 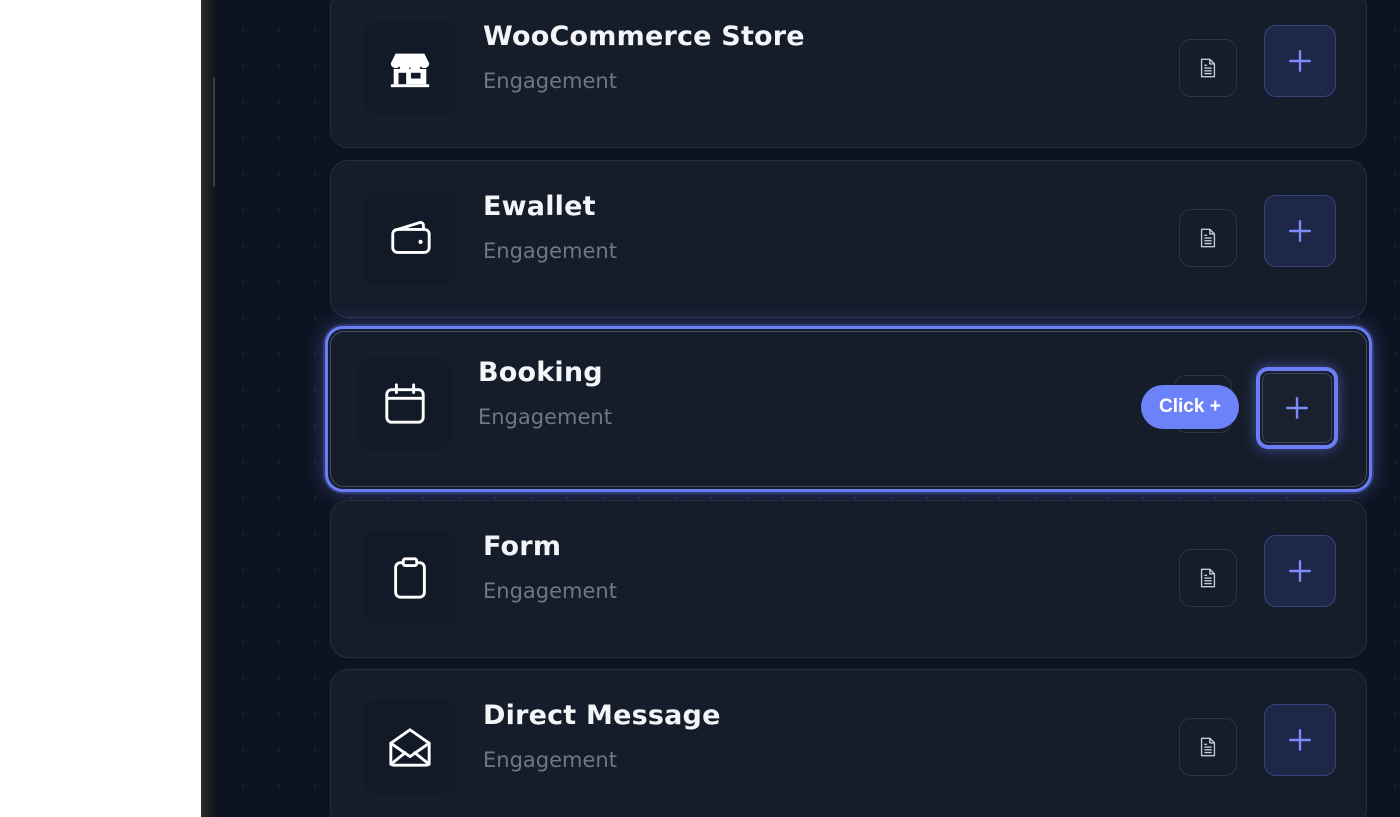 What do you see at coordinates (602, 715) in the screenshot?
I see `card-title: Direct Message` at bounding box center [602, 715].